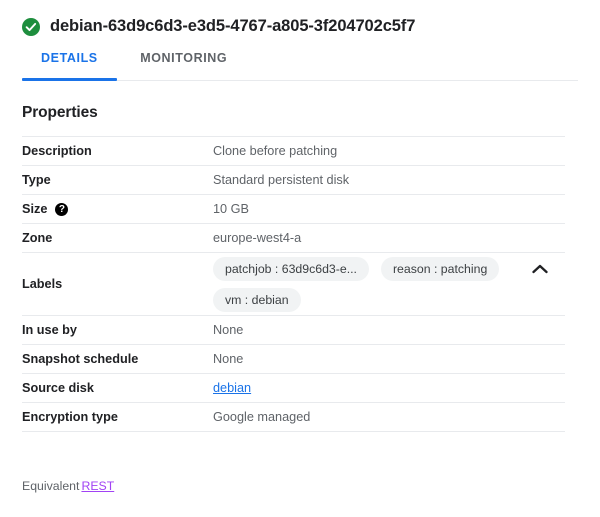 The width and height of the screenshot is (600, 517). I want to click on row-key-source-disk: Source disk, so click(58, 388).